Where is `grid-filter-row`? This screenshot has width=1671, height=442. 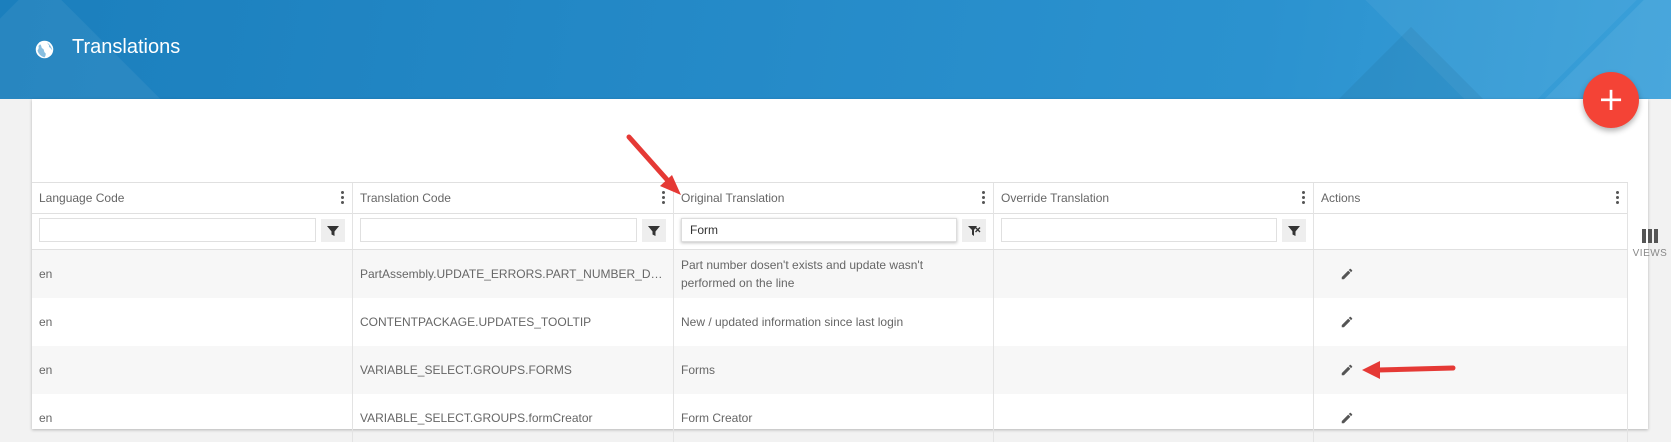 grid-filter-row is located at coordinates (830, 231).